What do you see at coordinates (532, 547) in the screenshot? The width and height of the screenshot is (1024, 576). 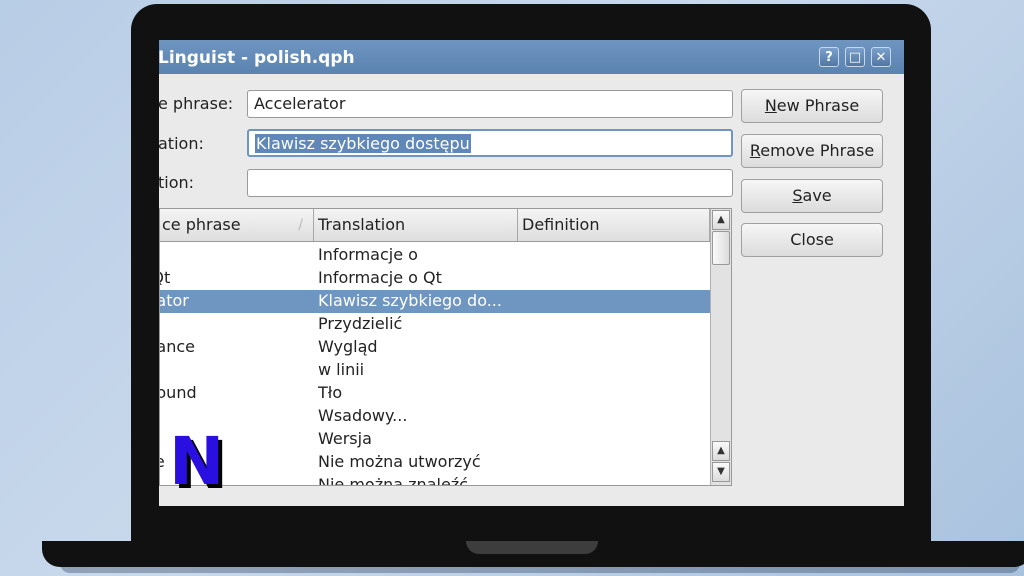 I see `laptop-notch` at bounding box center [532, 547].